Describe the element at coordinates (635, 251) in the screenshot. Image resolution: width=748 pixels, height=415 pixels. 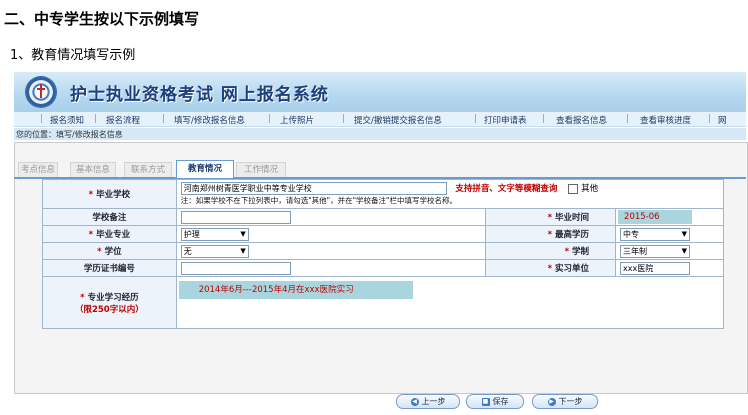
I see `length-select-value: 三年制` at that location.